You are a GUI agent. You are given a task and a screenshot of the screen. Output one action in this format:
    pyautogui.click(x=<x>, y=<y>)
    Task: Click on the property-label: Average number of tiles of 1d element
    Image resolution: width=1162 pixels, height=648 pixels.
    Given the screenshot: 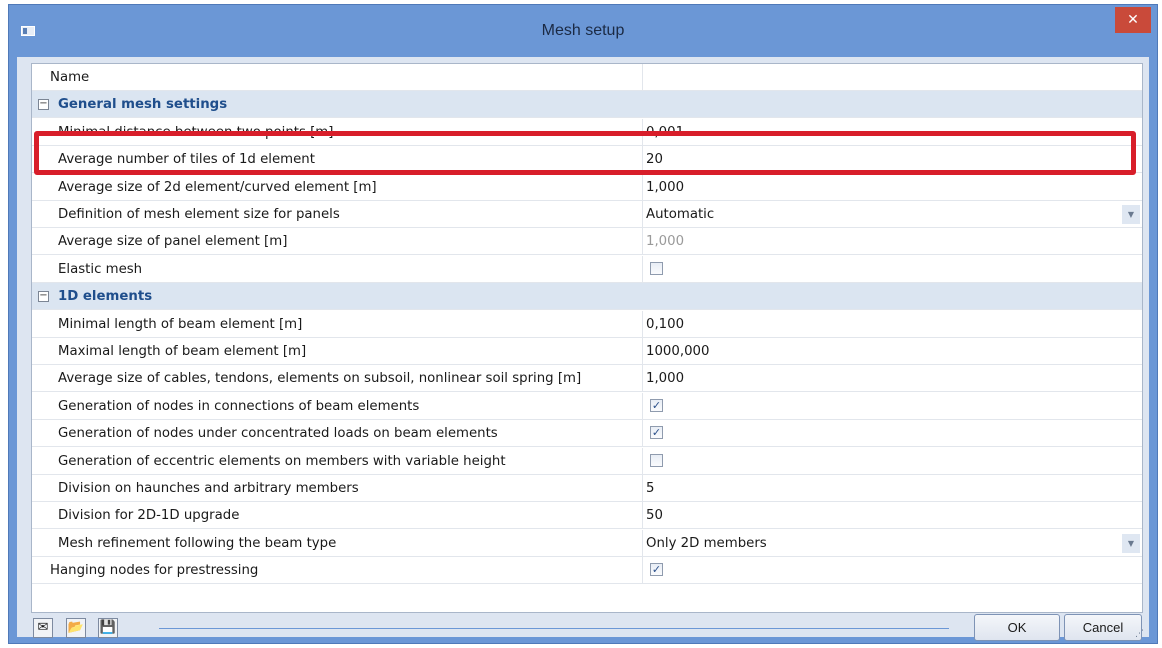 What is the action you would take?
    pyautogui.click(x=186, y=160)
    